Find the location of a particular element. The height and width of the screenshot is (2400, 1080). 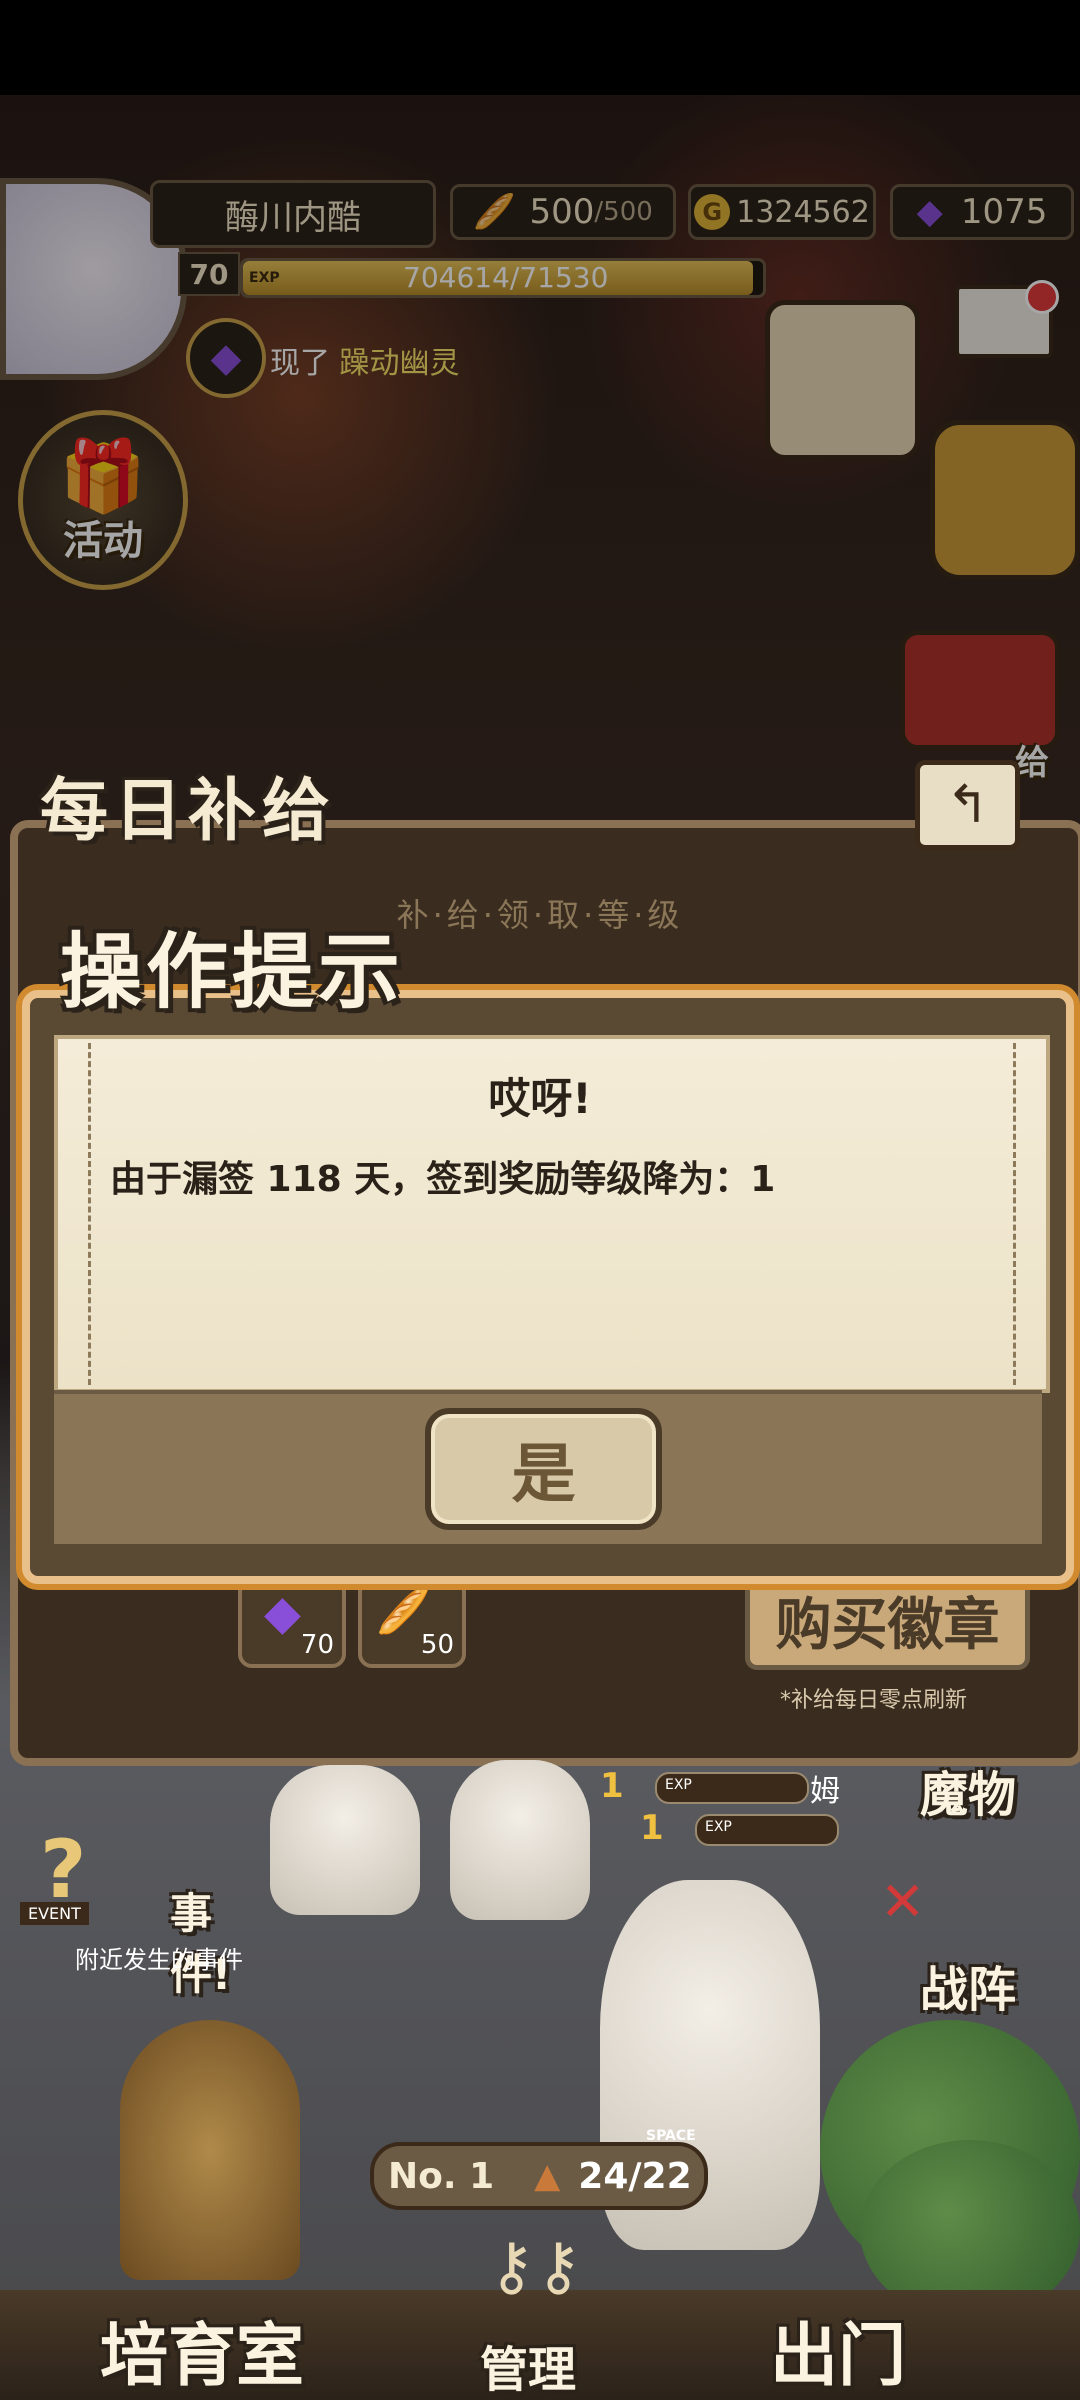

formation-crossed-swords-icon: ✕ is located at coordinates (915, 1901).